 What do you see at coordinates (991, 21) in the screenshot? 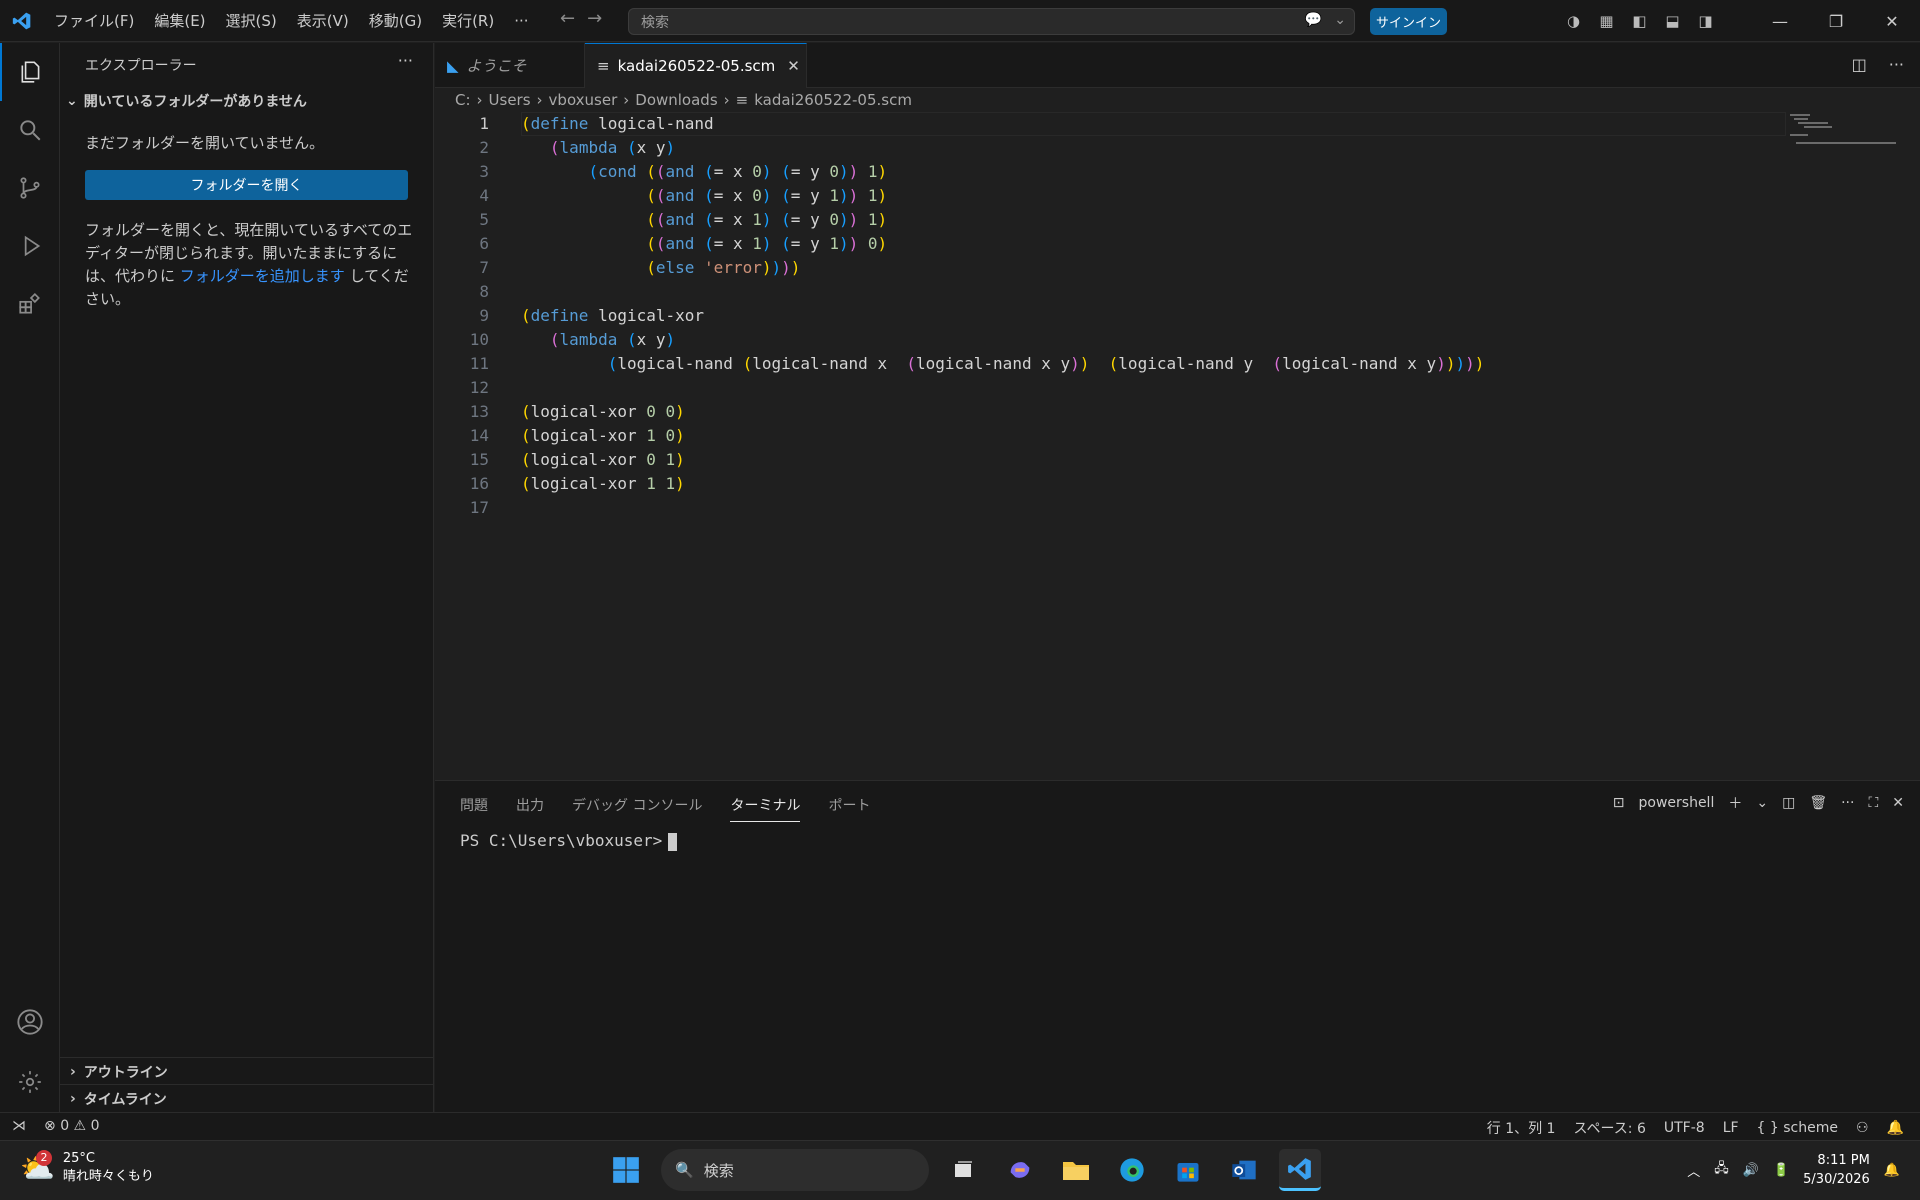
I see `command-center-search: 検索 💬 ⌄` at bounding box center [991, 21].